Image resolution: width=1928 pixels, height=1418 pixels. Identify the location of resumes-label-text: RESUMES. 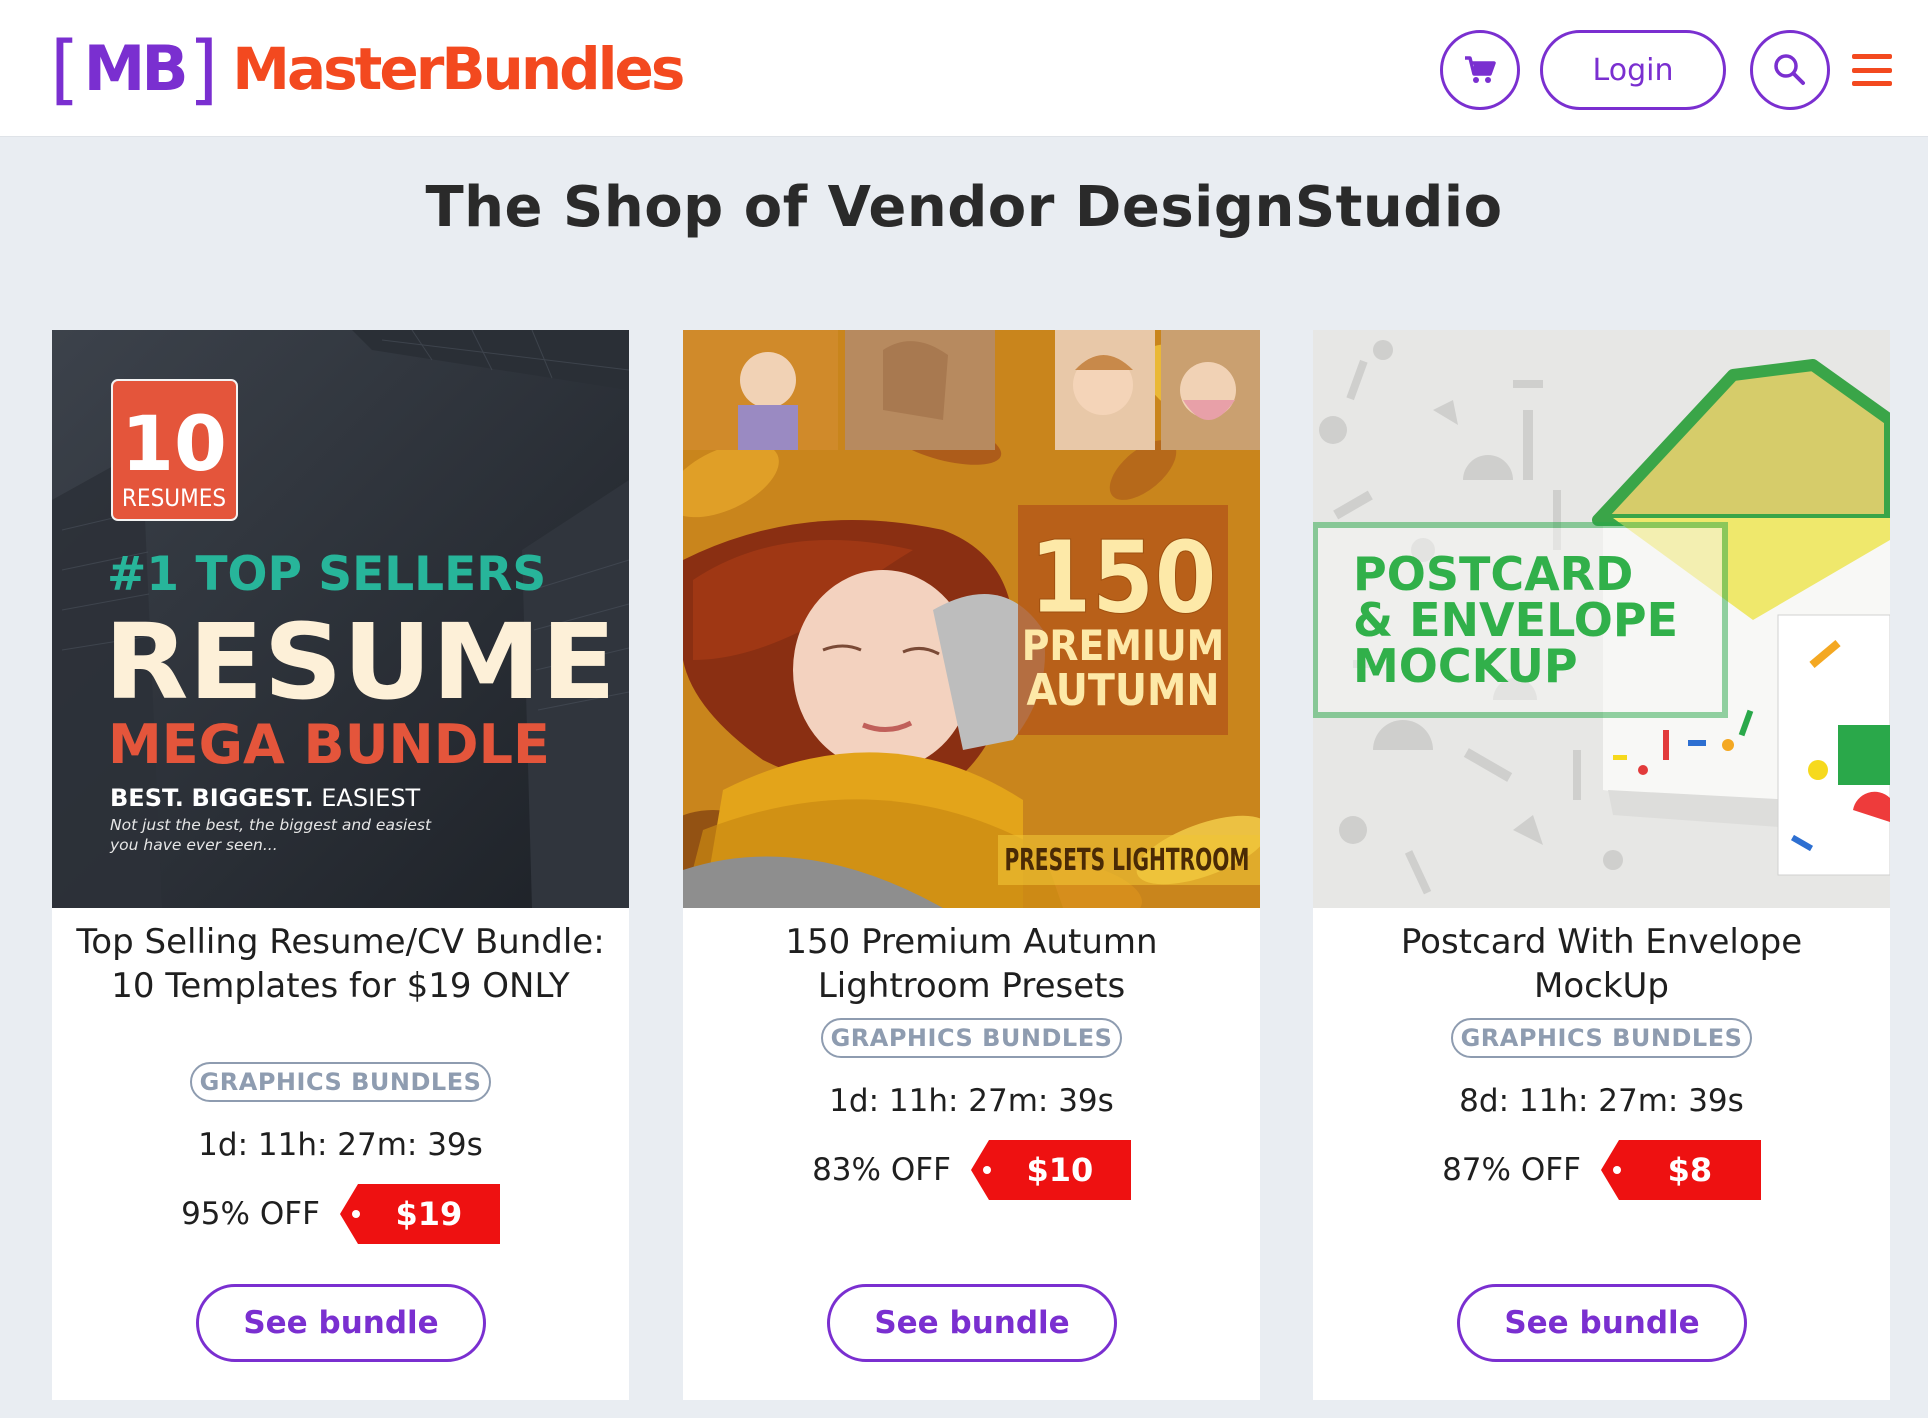
(174, 498).